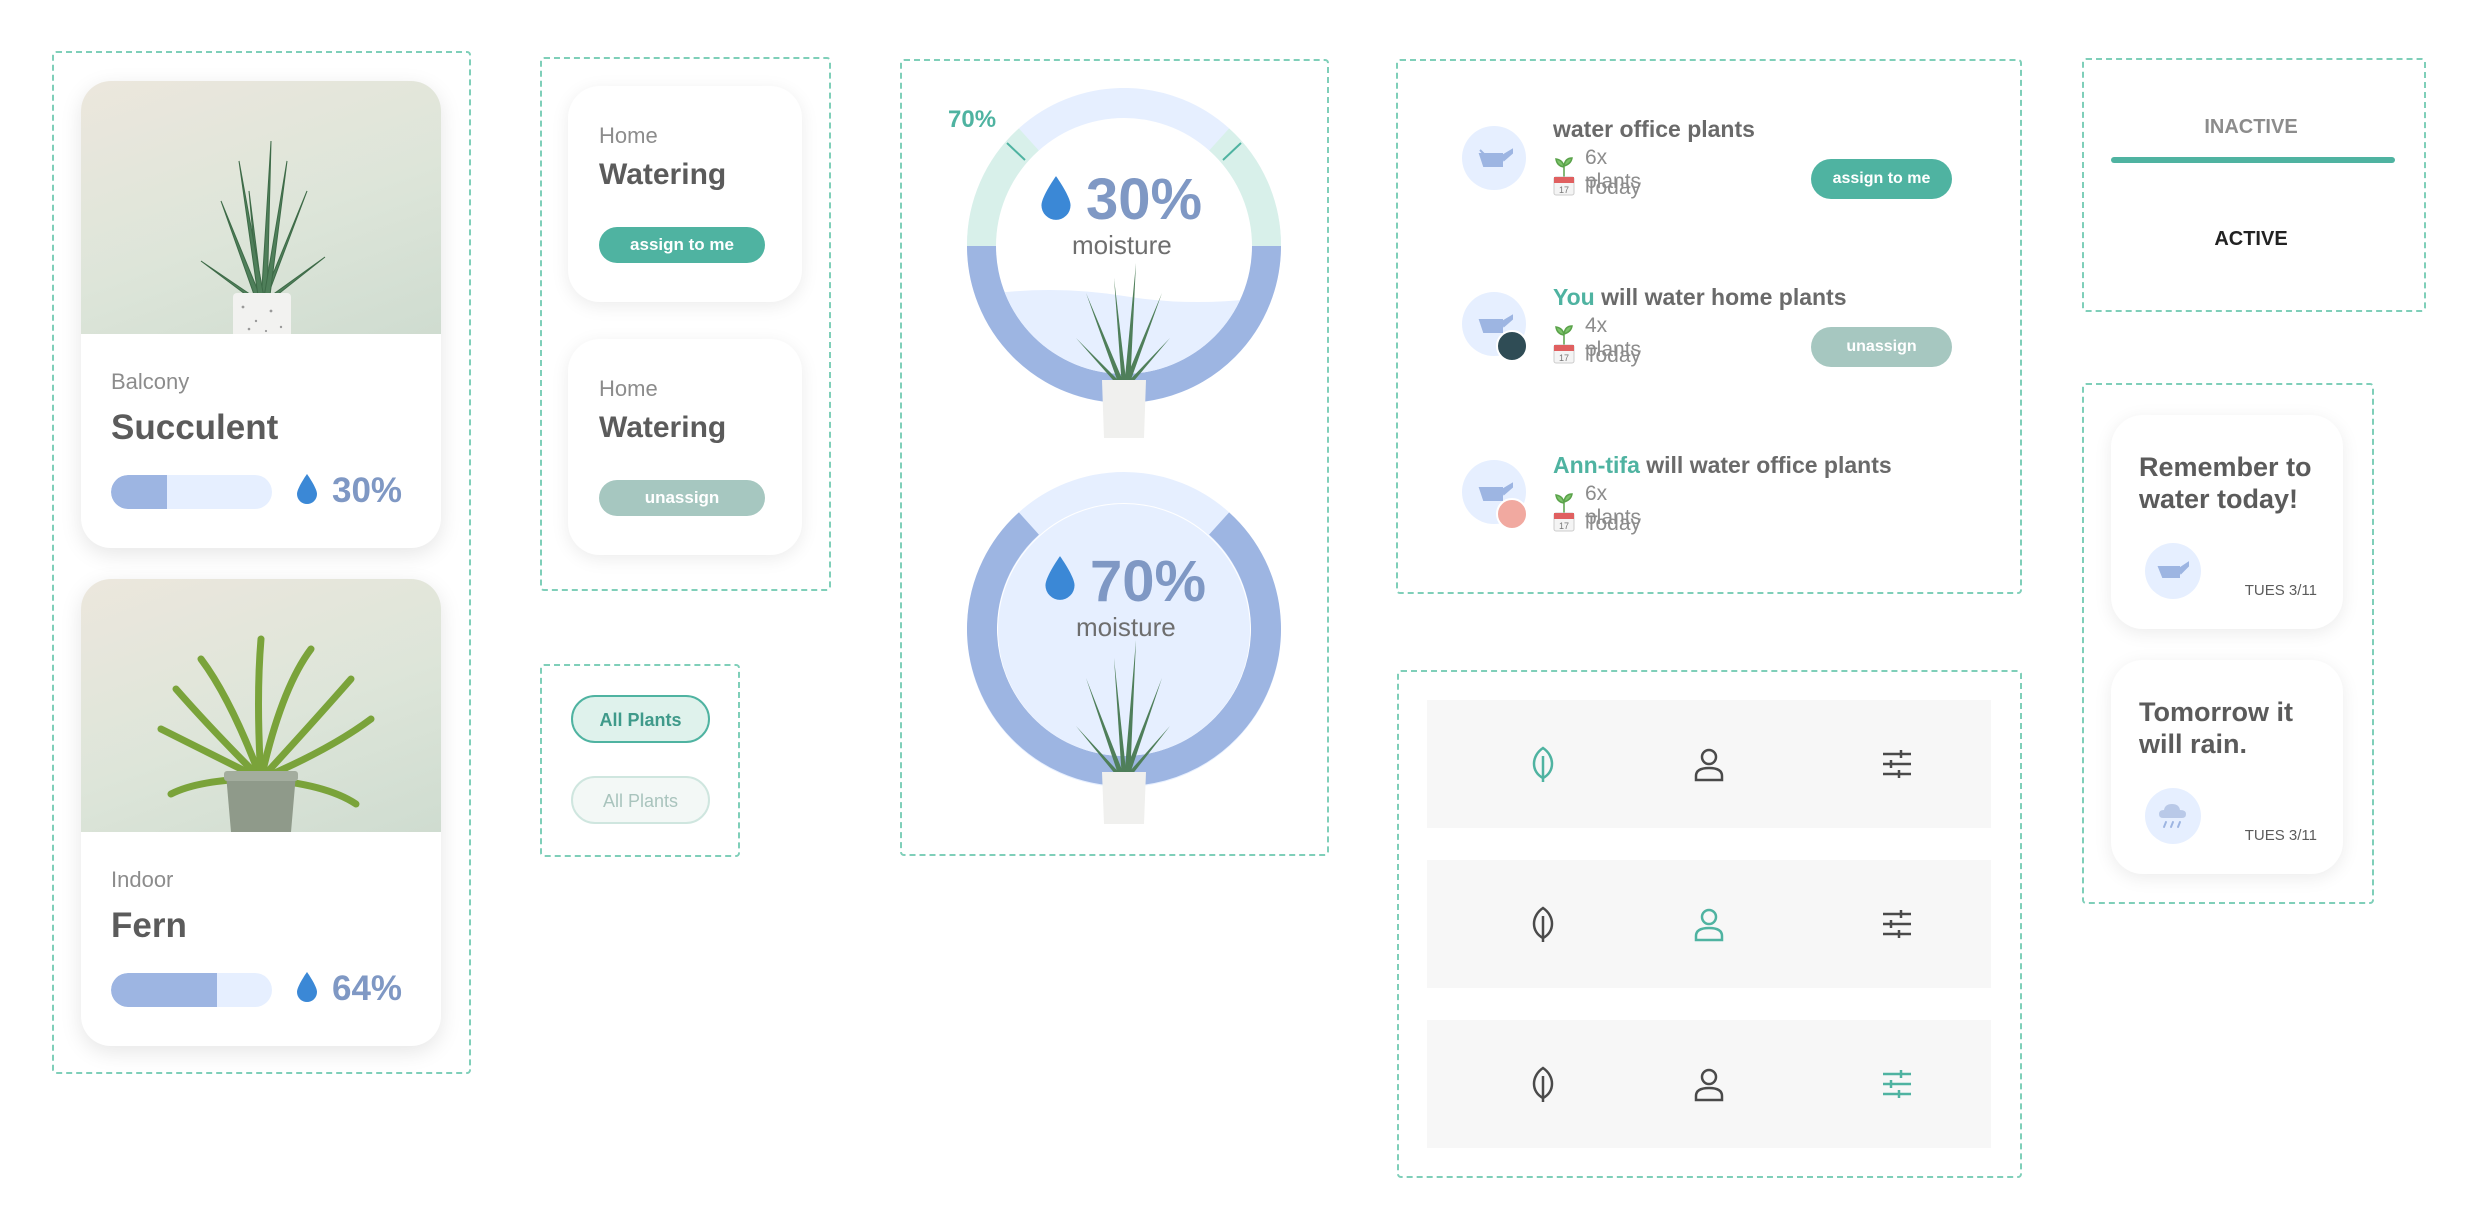 The image size is (2479, 1232). What do you see at coordinates (2254, 185) in the screenshot?
I see `tabs-frame` at bounding box center [2254, 185].